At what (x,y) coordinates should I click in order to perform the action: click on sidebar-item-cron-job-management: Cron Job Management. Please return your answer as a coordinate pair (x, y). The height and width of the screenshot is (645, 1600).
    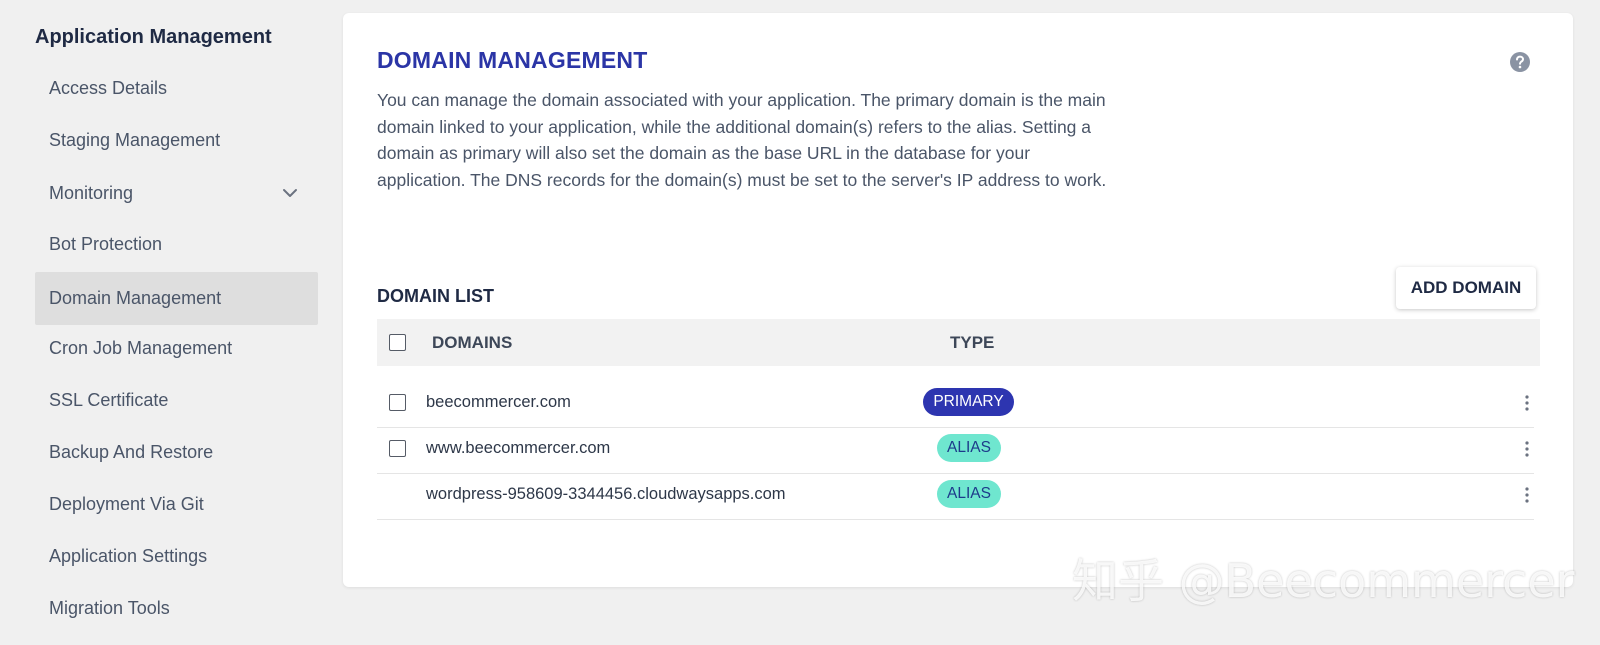
    Looking at the image, I should click on (176, 348).